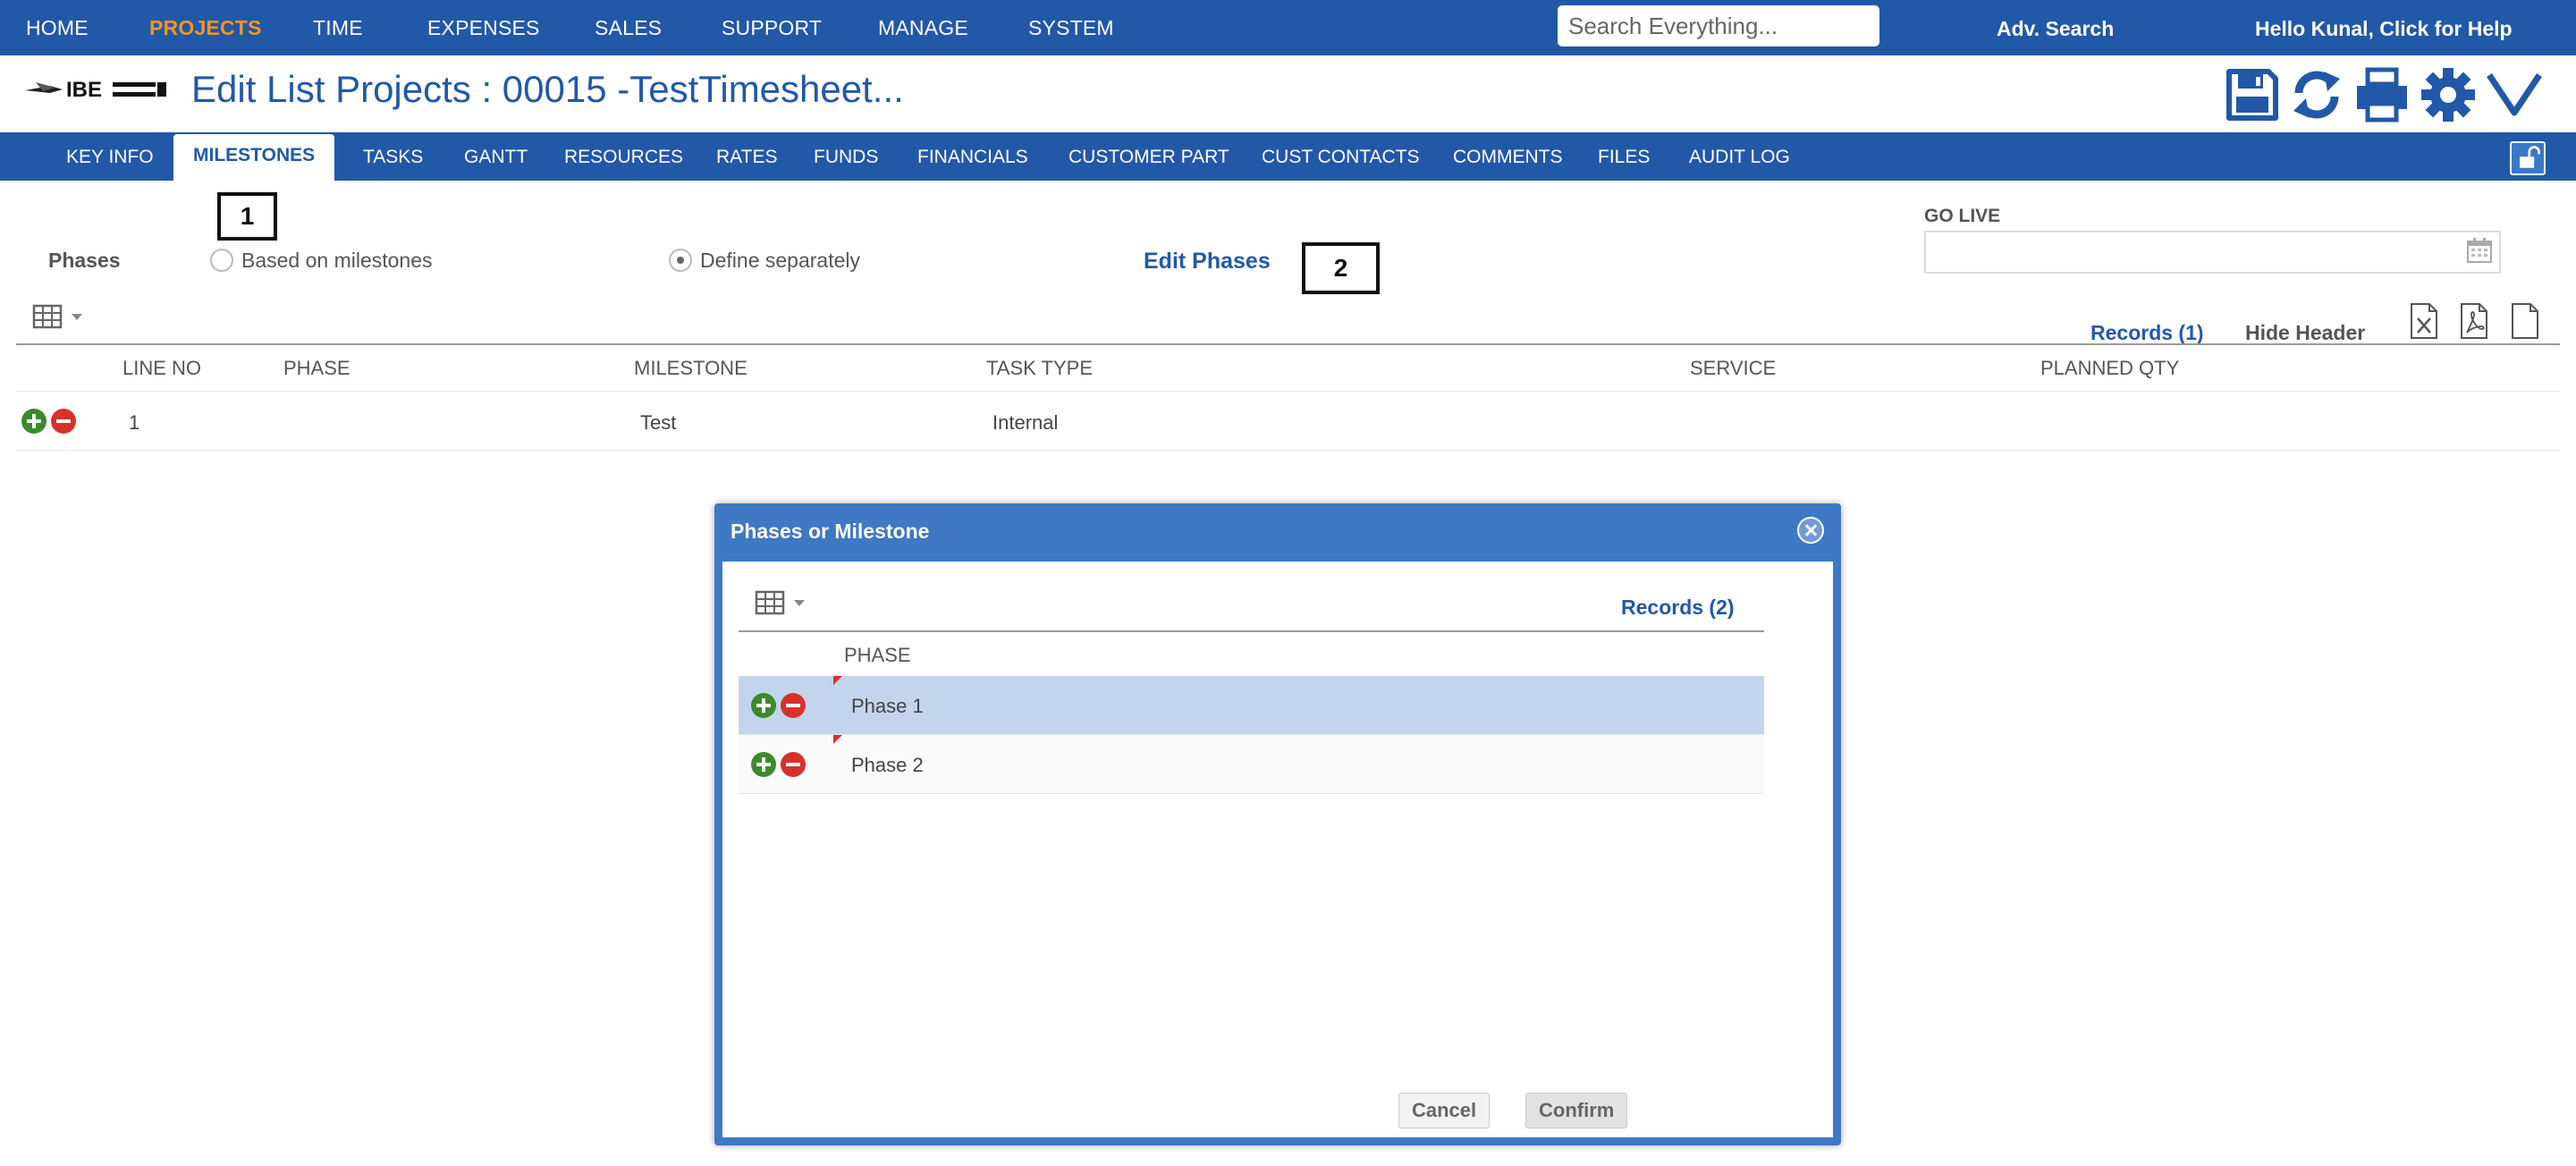 The image size is (2576, 1166). What do you see at coordinates (1251, 631) in the screenshot?
I see `dialog-grid-divider` at bounding box center [1251, 631].